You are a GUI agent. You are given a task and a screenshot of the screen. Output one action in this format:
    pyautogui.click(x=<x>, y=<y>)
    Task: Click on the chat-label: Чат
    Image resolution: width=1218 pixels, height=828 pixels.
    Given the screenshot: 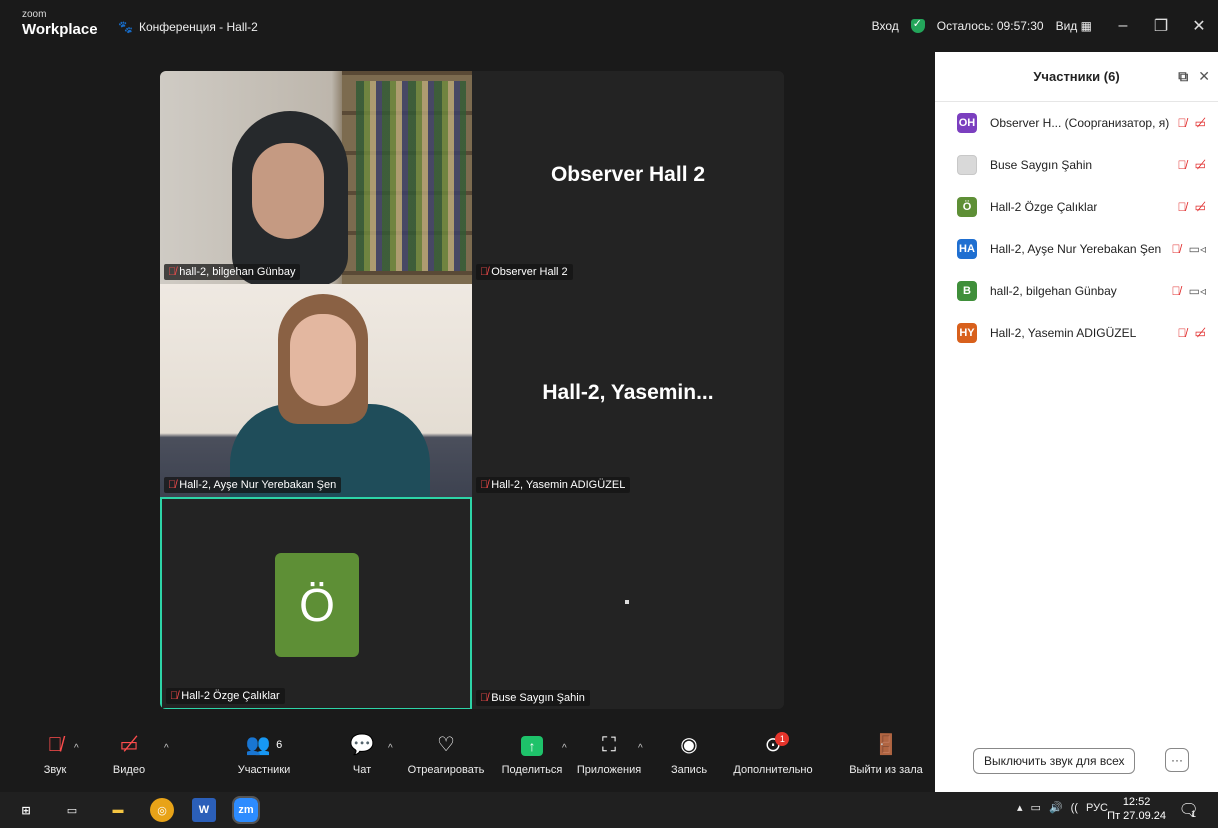 What is the action you would take?
    pyautogui.click(x=362, y=770)
    